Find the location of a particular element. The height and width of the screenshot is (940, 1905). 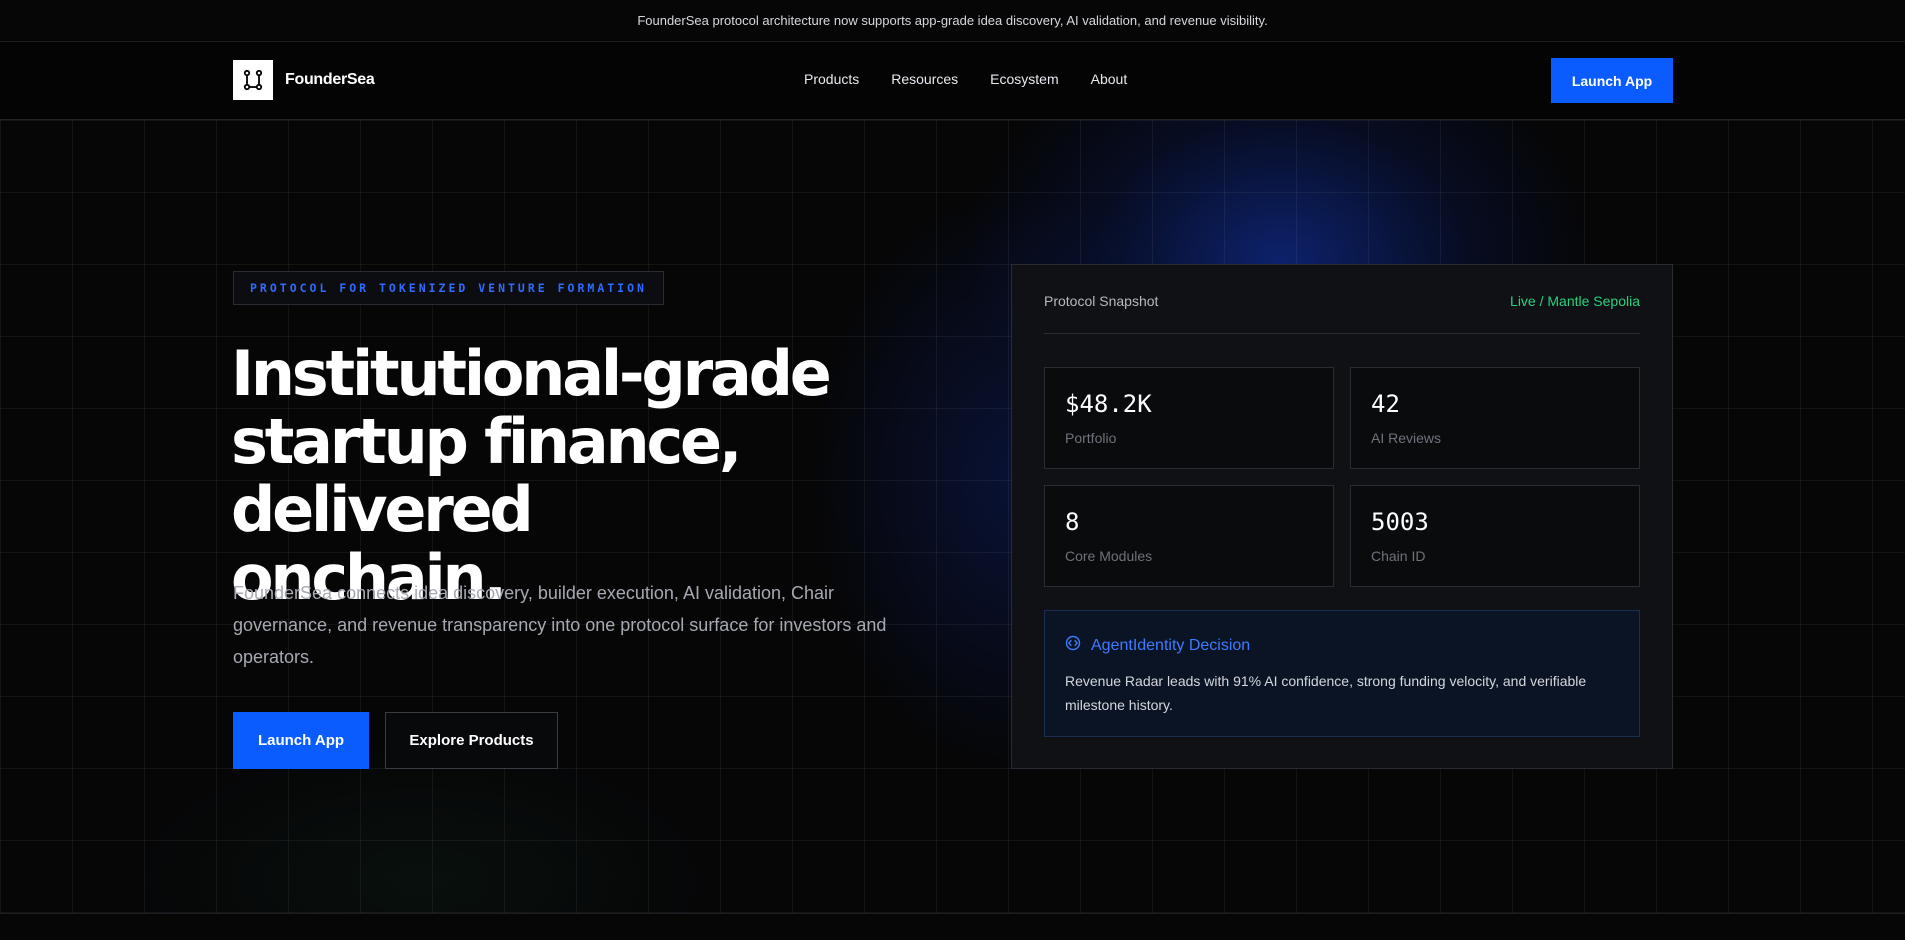

stat-value: $48.2K is located at coordinates (1108, 404).